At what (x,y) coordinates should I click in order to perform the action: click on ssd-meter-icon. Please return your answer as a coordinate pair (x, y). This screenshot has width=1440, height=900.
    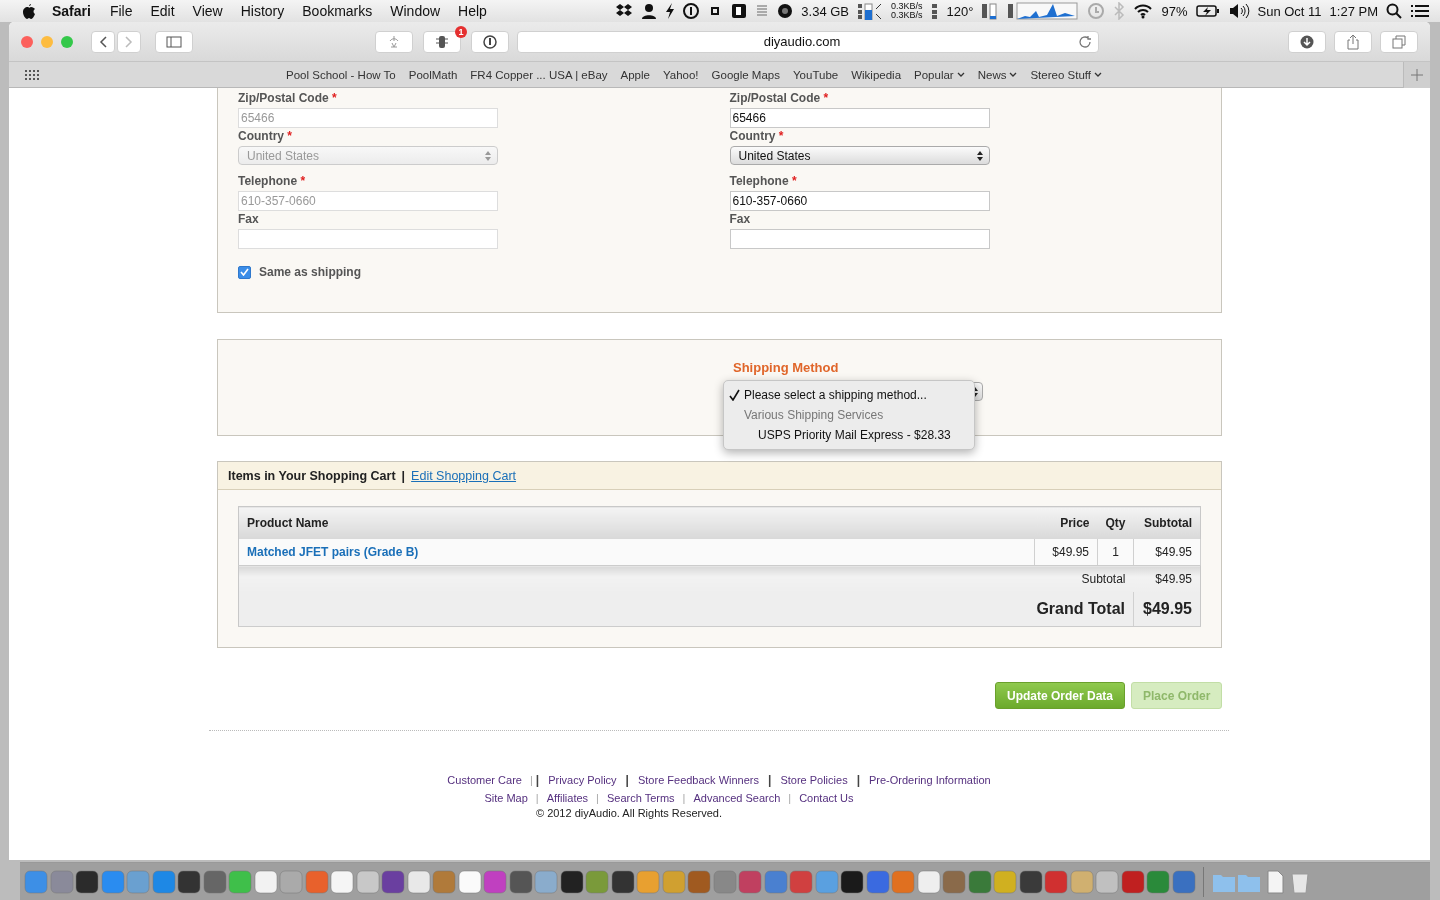
    Looking at the image, I should click on (870, 11).